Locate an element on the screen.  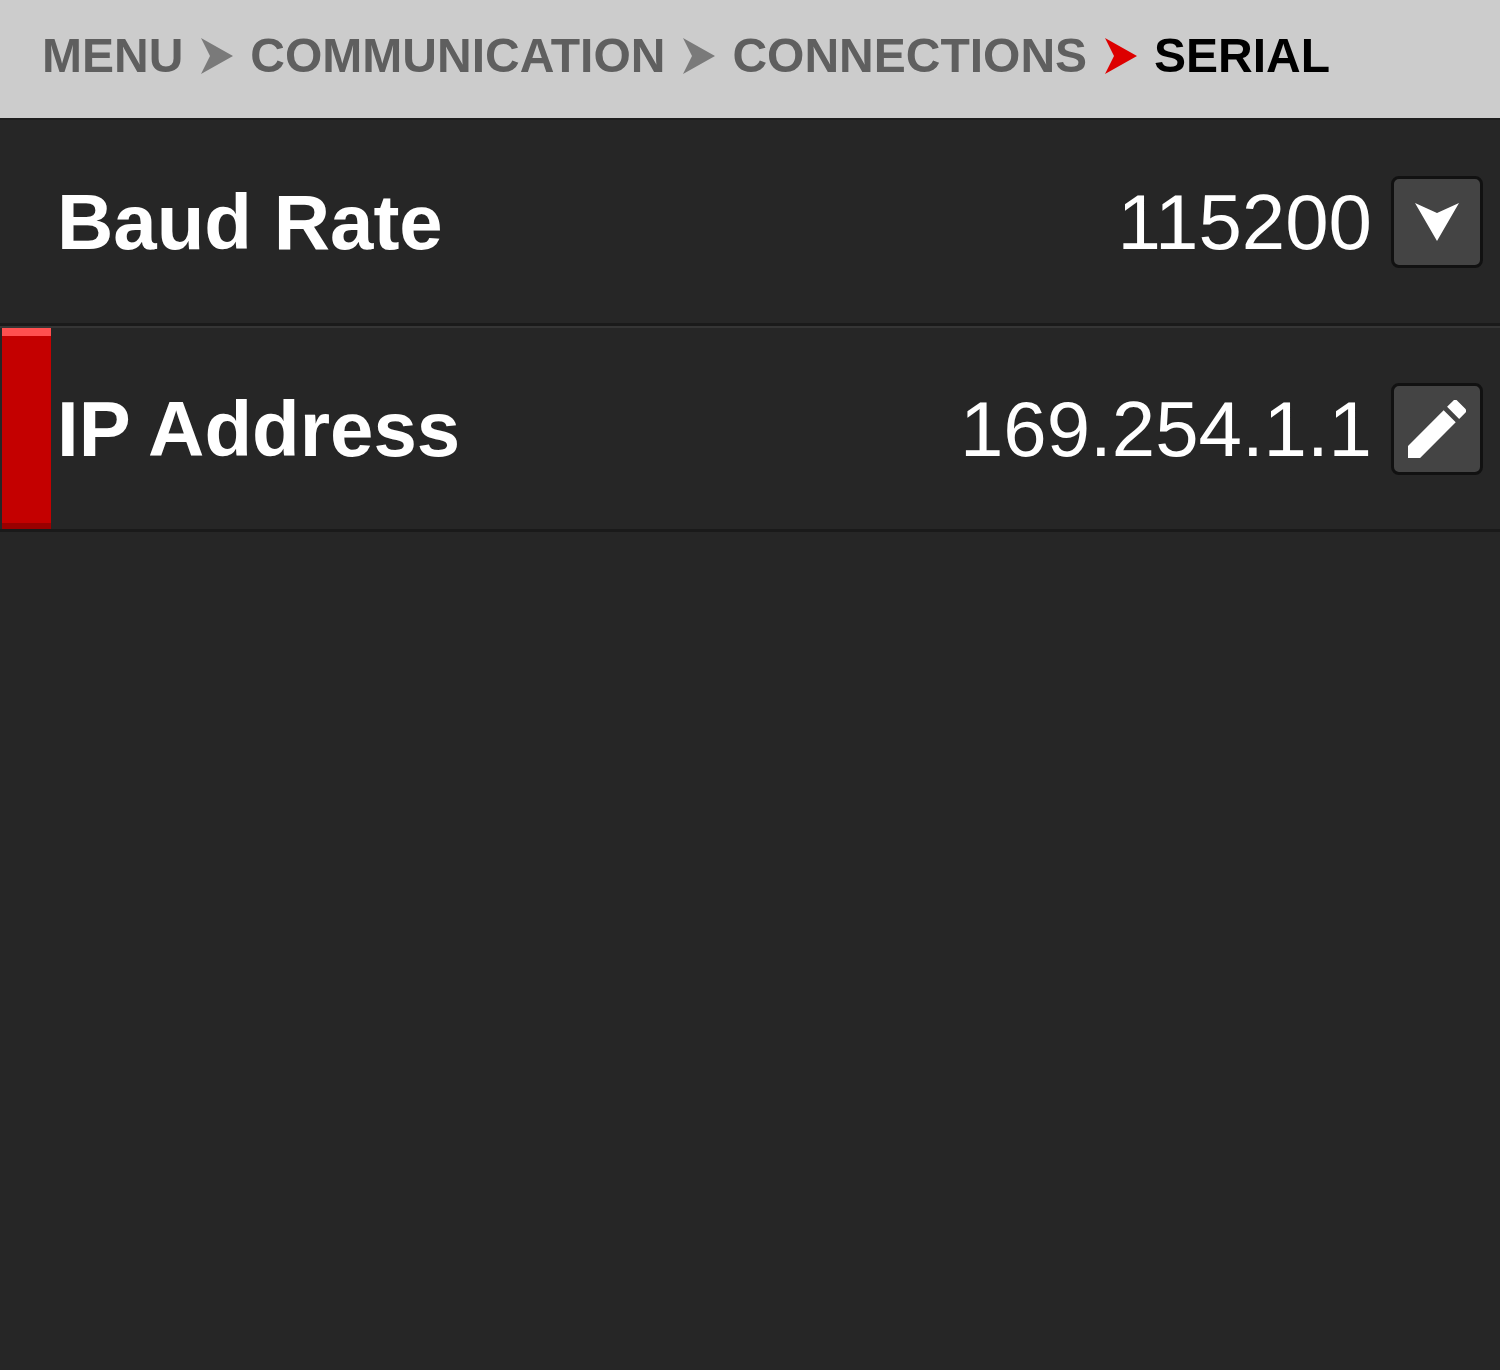
breadcrumb-link: COMMUNICATION is located at coordinates (458, 56).